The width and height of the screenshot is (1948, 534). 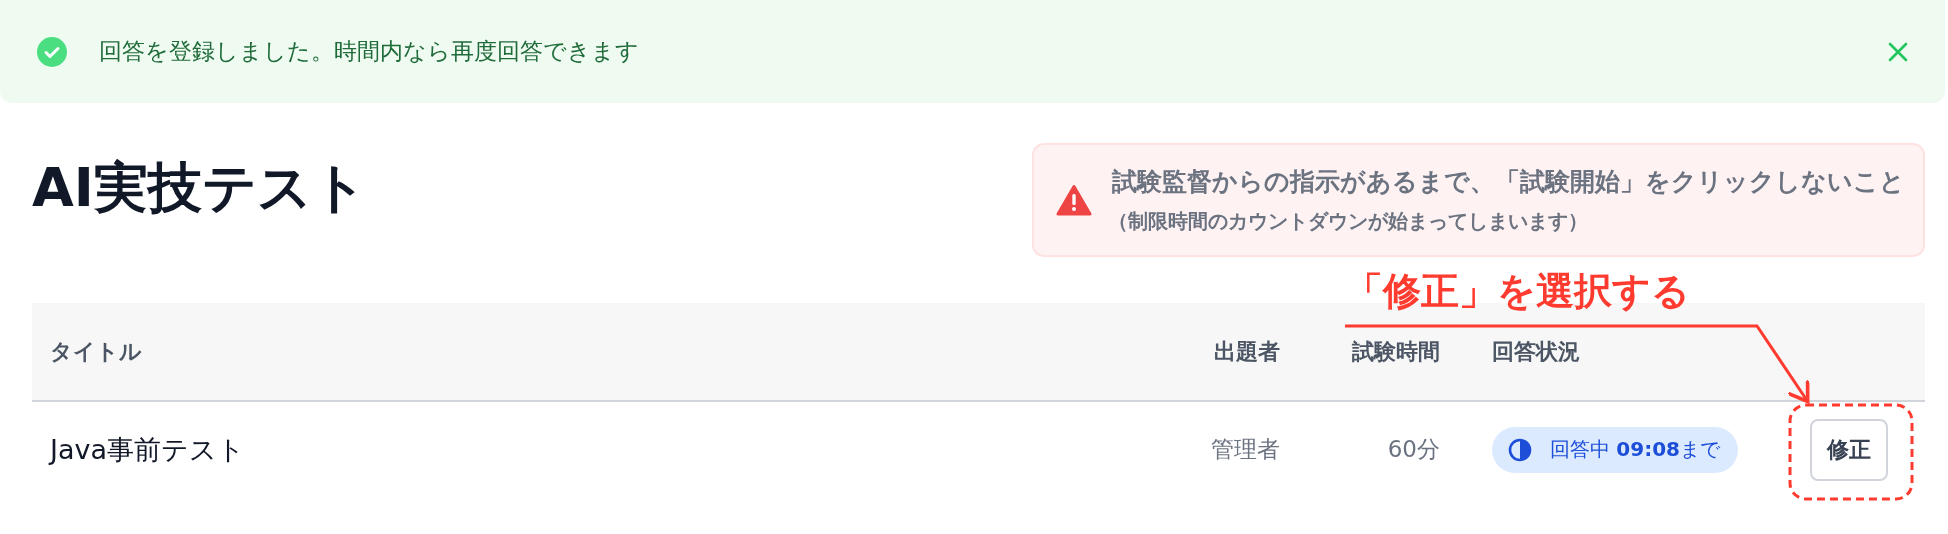 What do you see at coordinates (1348, 221) in the screenshot?
I see `warning-note: （制限時間のカウントダウンが始まってしまいます）` at bounding box center [1348, 221].